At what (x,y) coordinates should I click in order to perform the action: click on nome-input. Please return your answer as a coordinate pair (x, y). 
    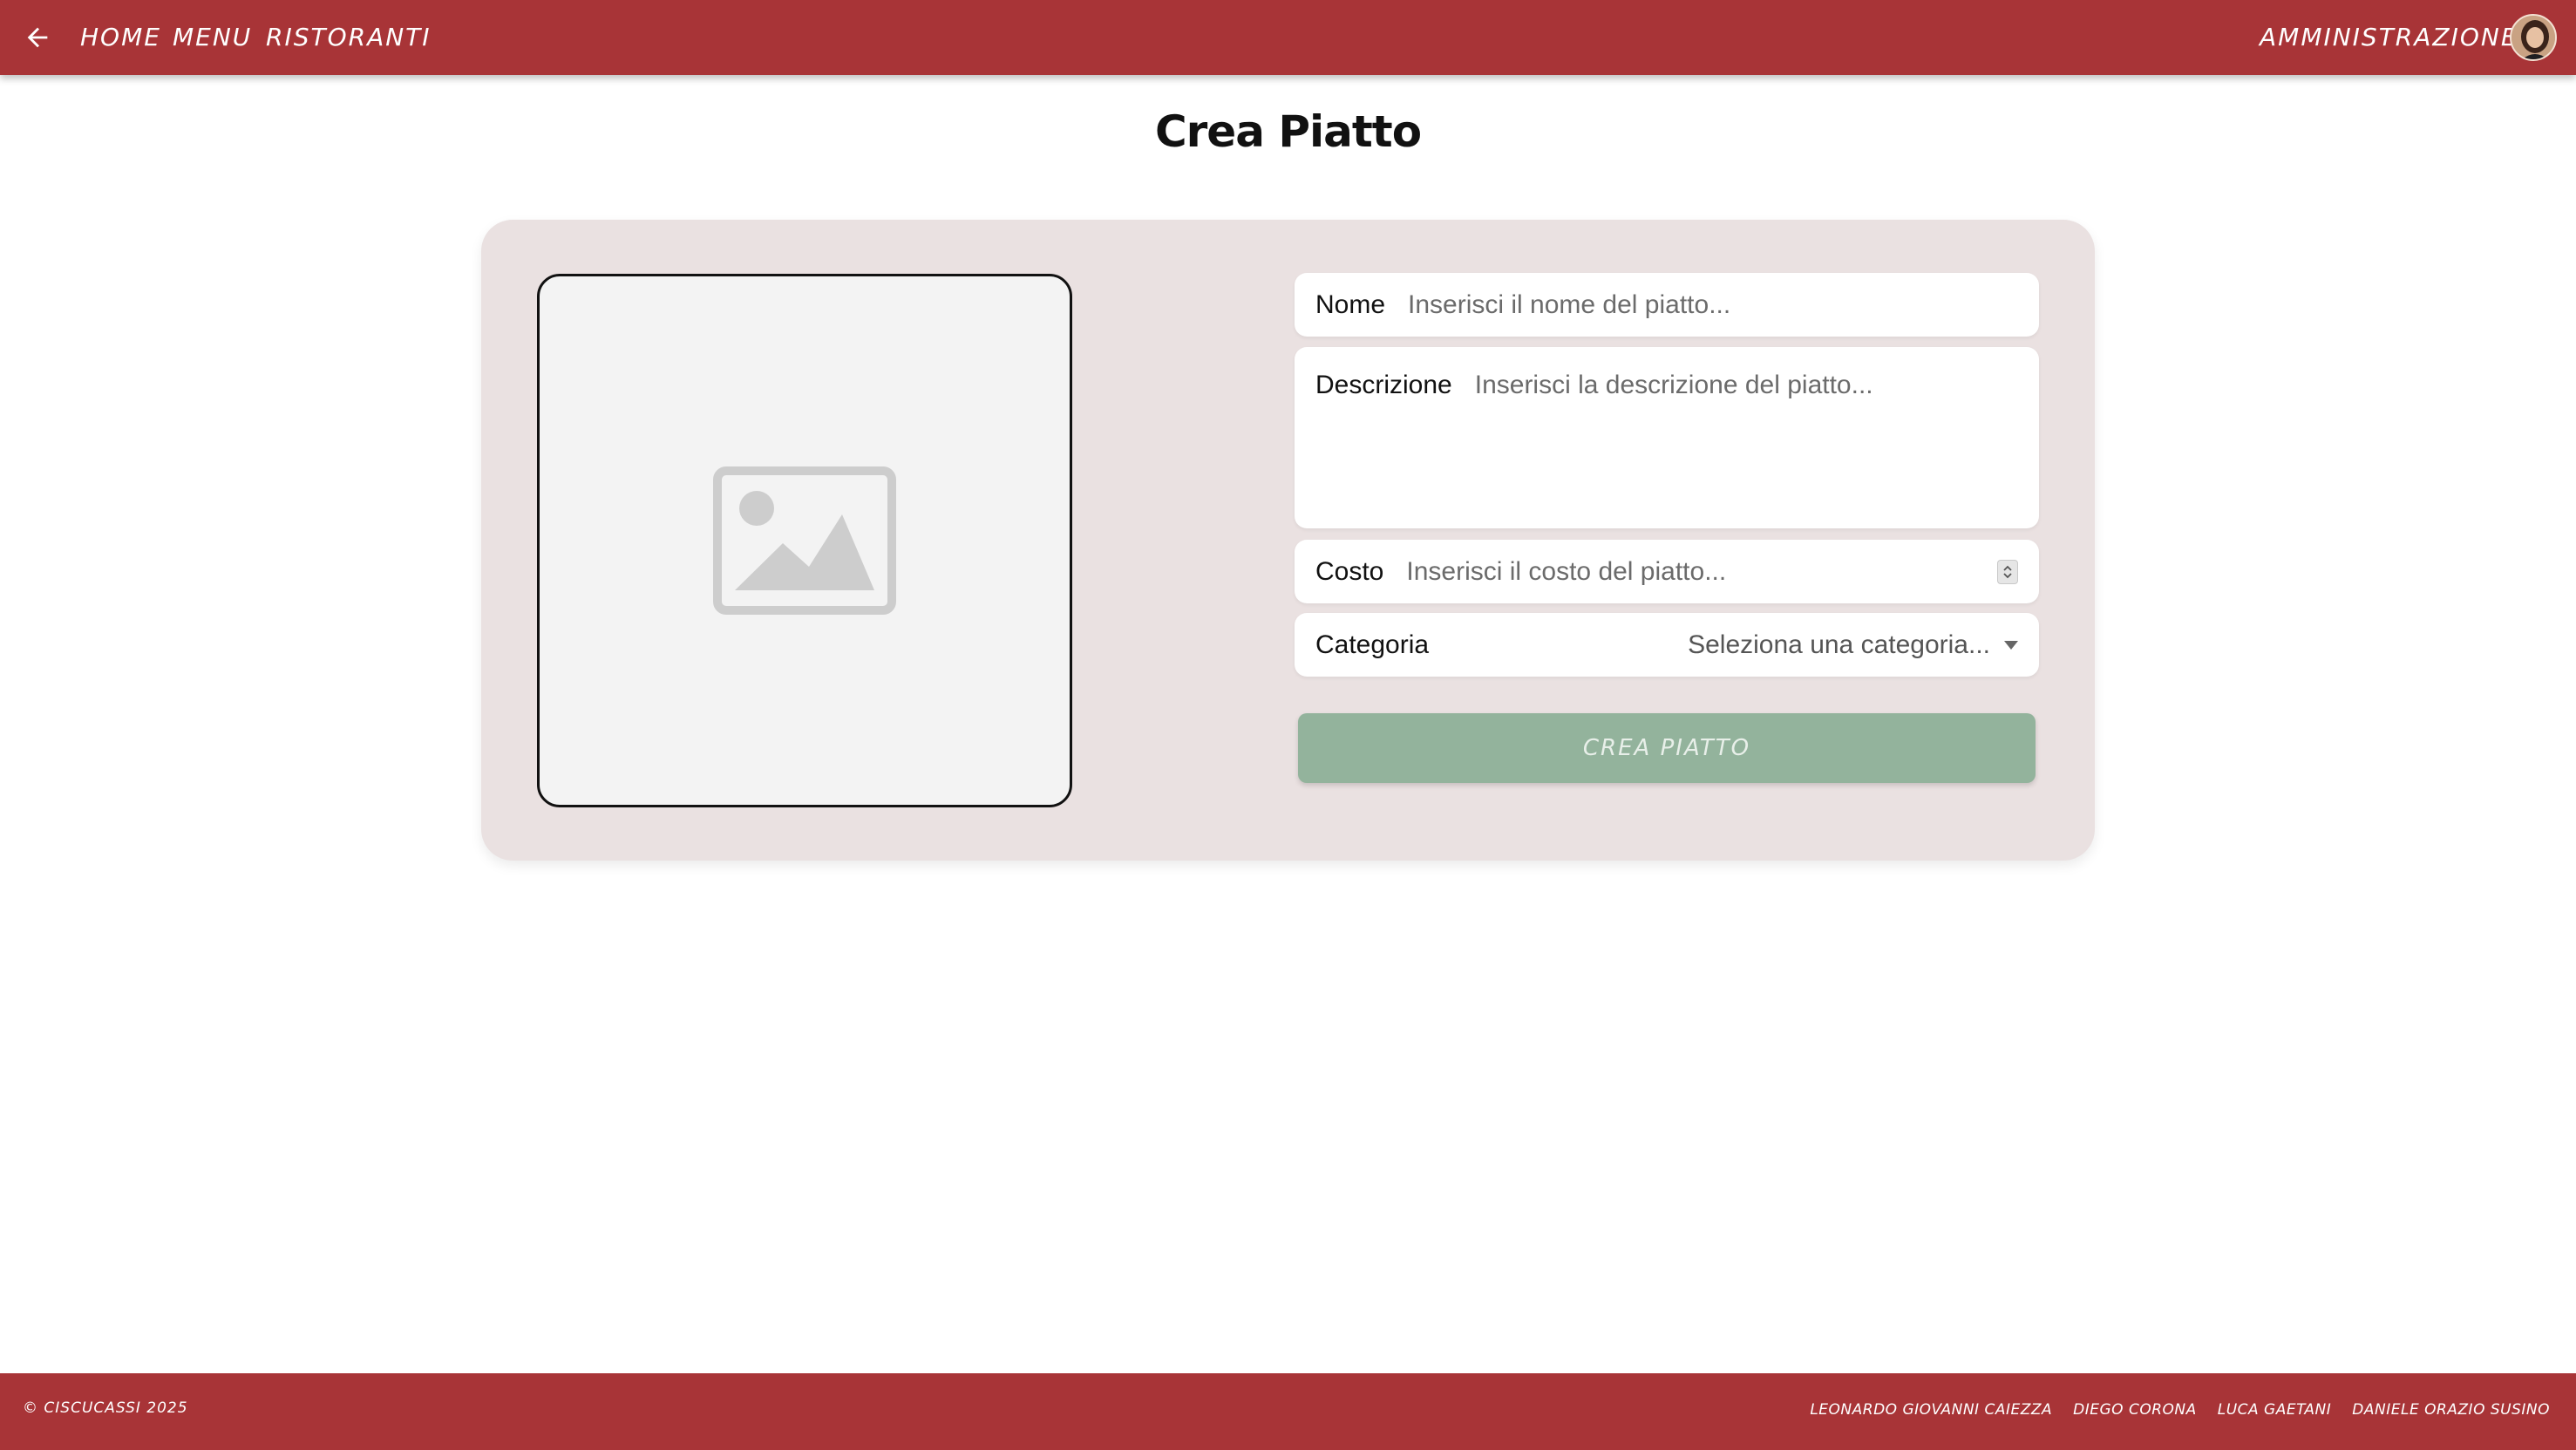
    Looking at the image, I should click on (1713, 304).